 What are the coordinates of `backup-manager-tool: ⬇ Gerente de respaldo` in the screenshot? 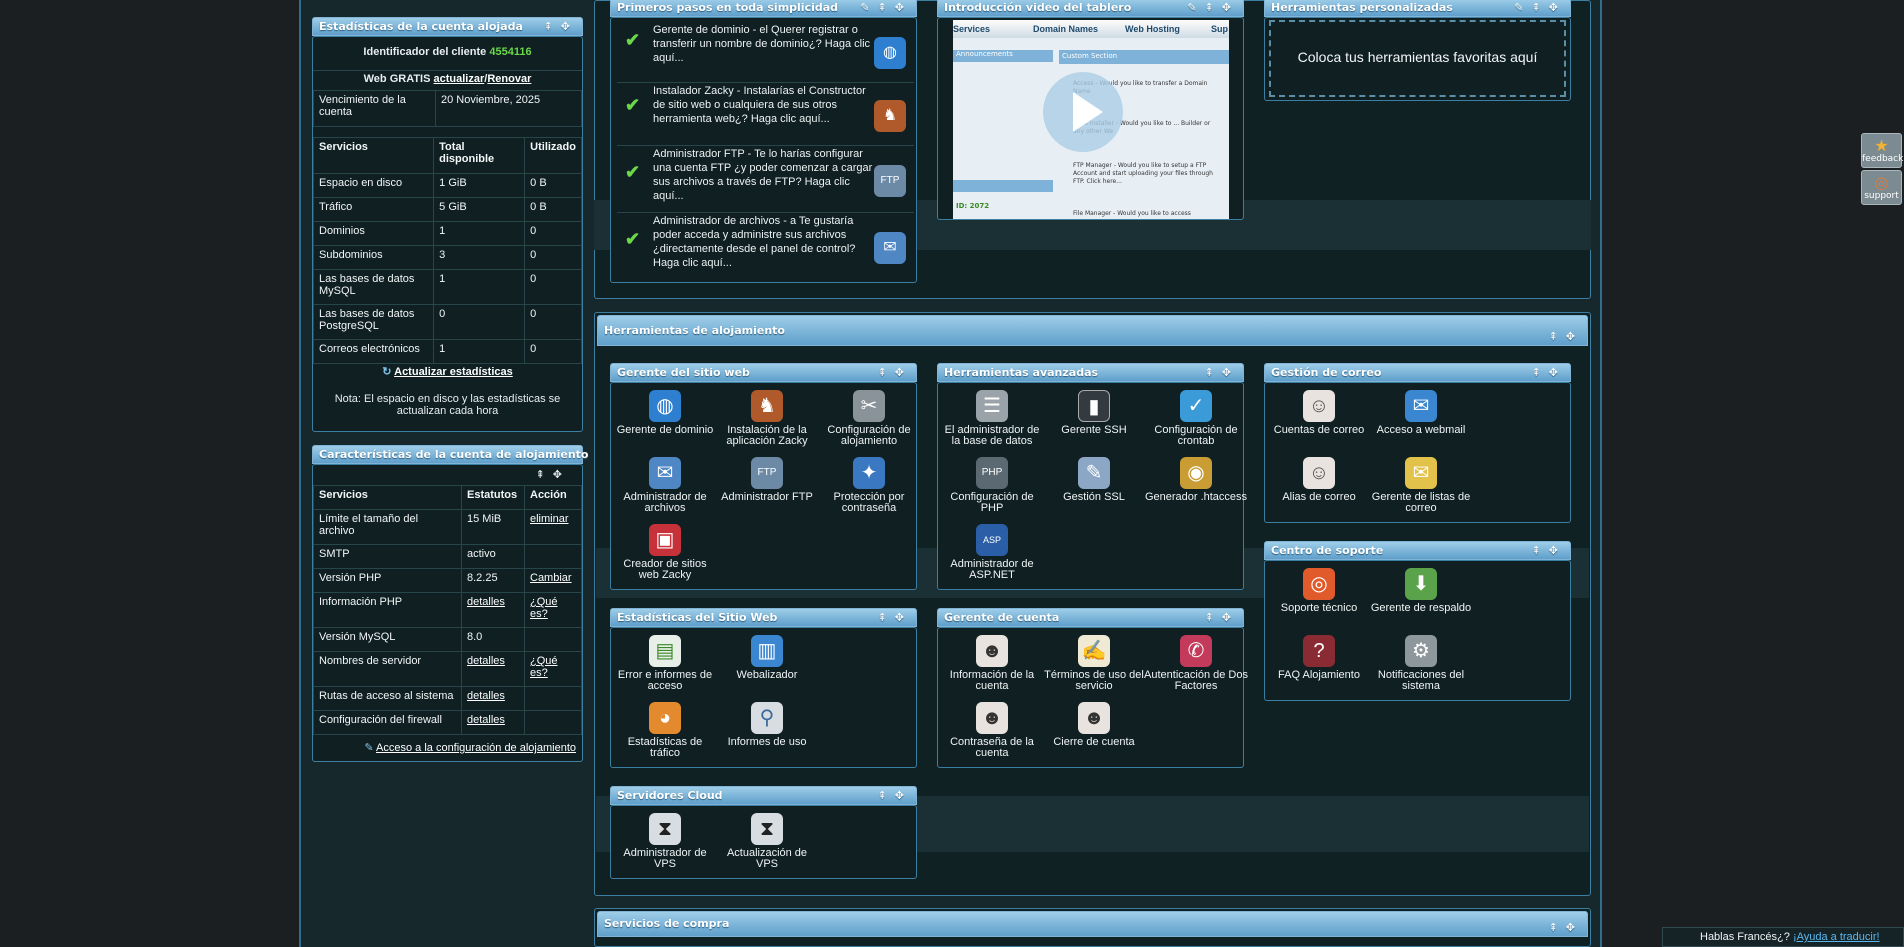 It's located at (1421, 591).